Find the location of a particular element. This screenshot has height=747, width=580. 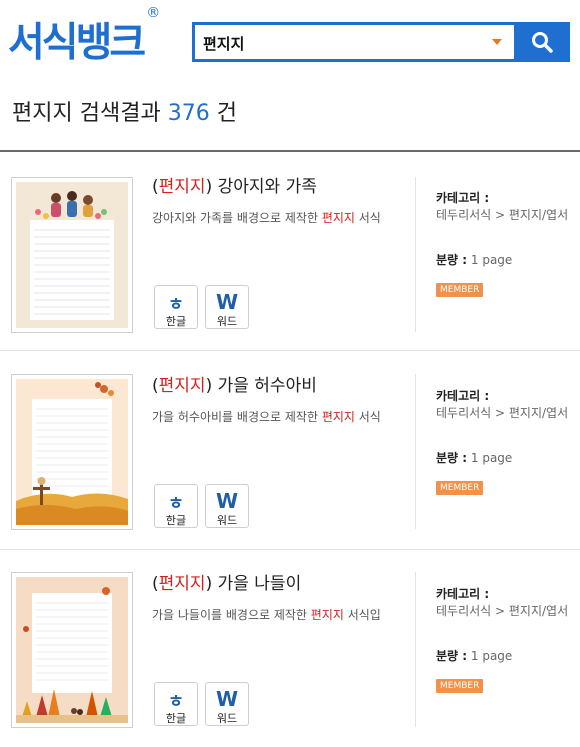

site-header: 서식뱅크® is located at coordinates (290, 37).